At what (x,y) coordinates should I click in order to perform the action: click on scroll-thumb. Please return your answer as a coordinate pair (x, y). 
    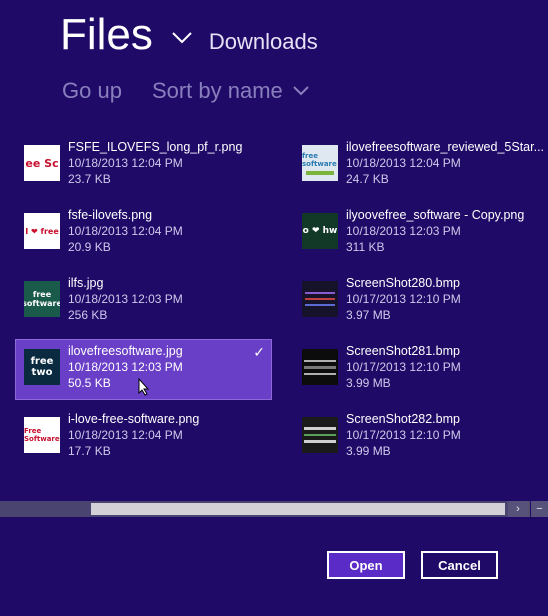
    Looking at the image, I should click on (298, 509).